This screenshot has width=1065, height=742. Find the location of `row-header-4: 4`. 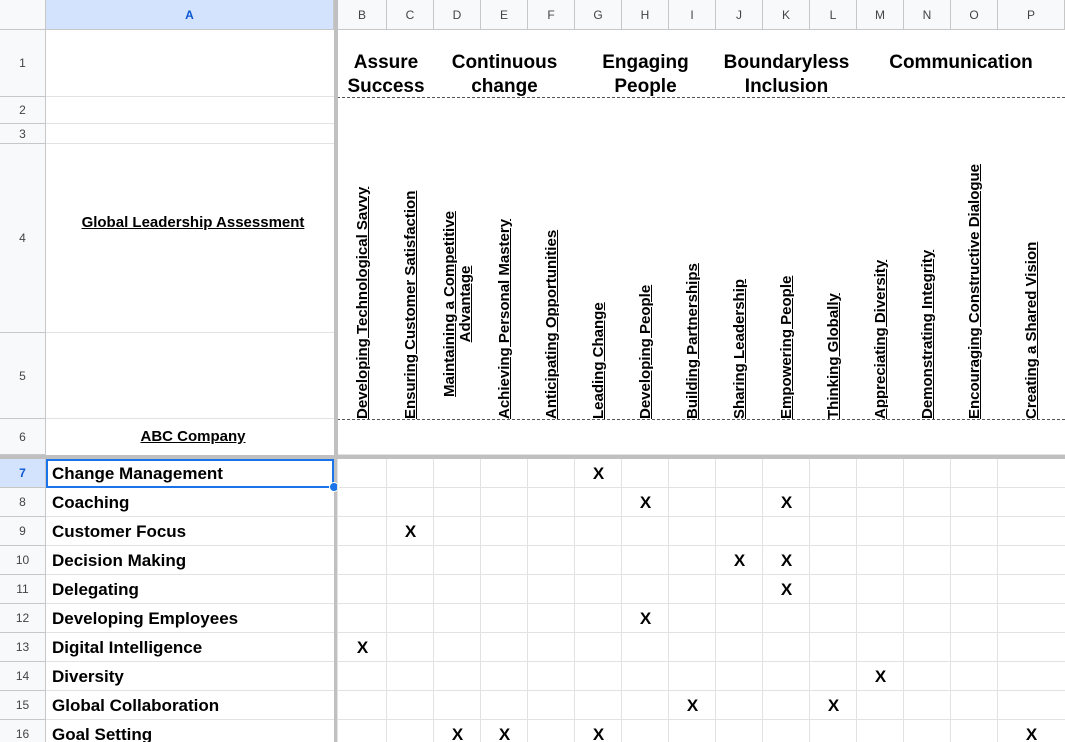

row-header-4: 4 is located at coordinates (23, 238).